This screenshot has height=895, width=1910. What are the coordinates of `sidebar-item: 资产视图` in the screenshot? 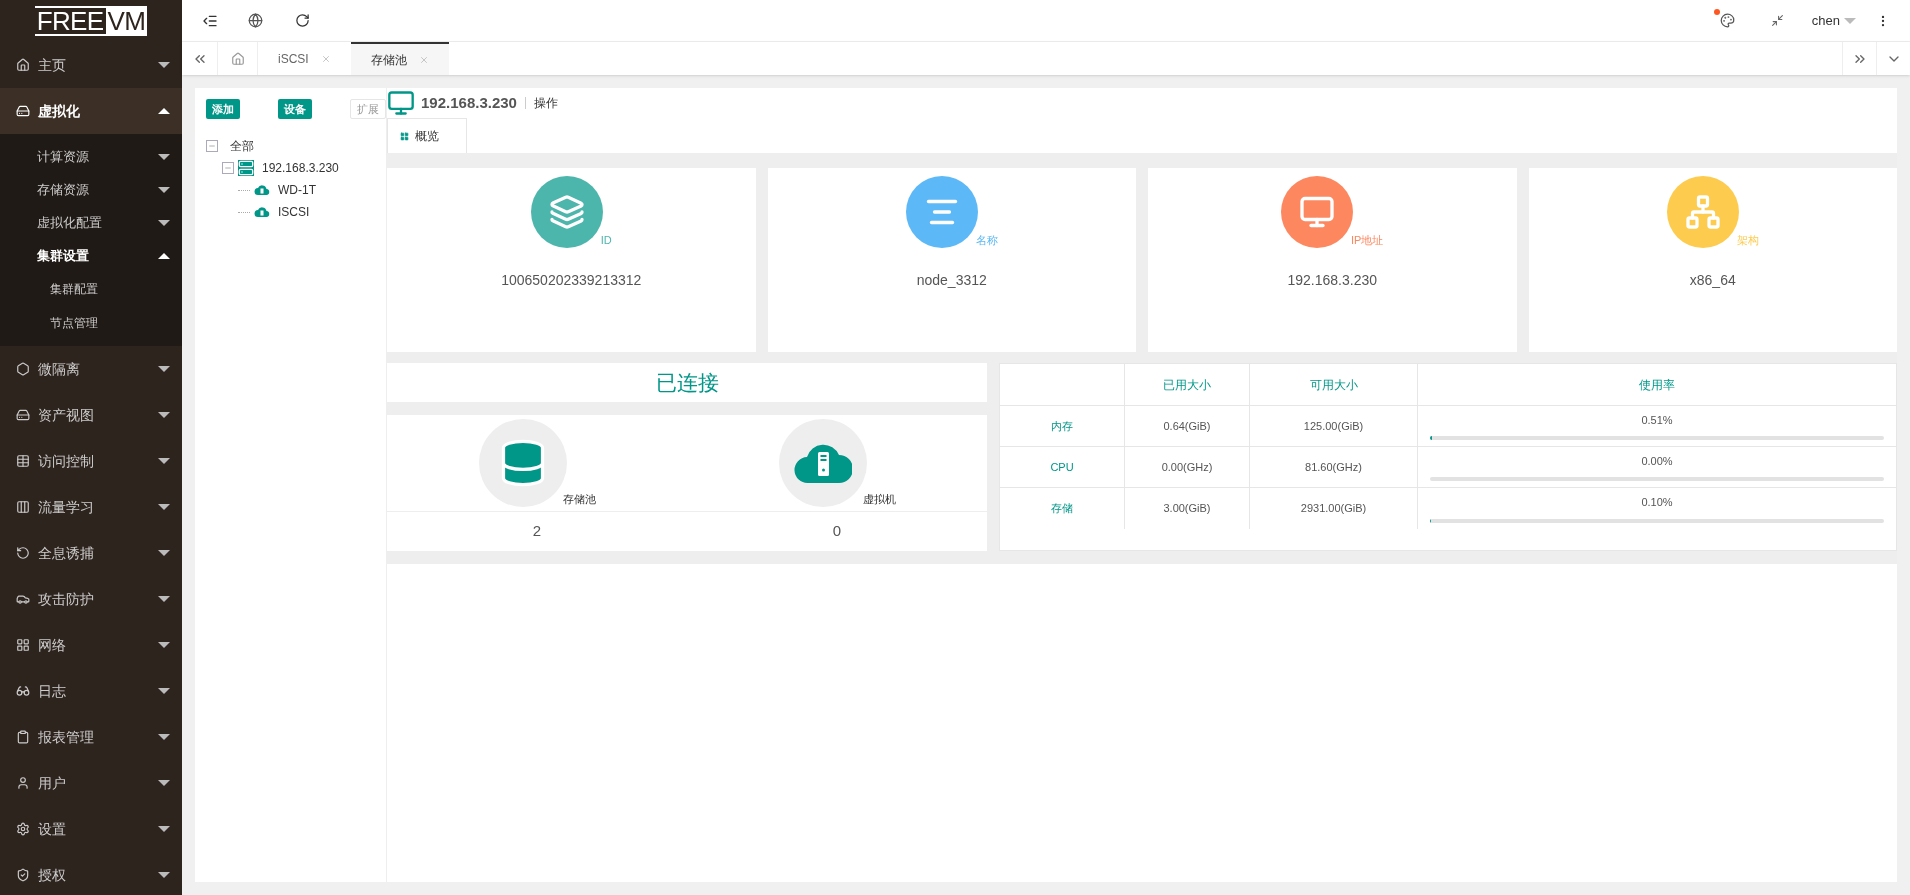 It's located at (91, 415).